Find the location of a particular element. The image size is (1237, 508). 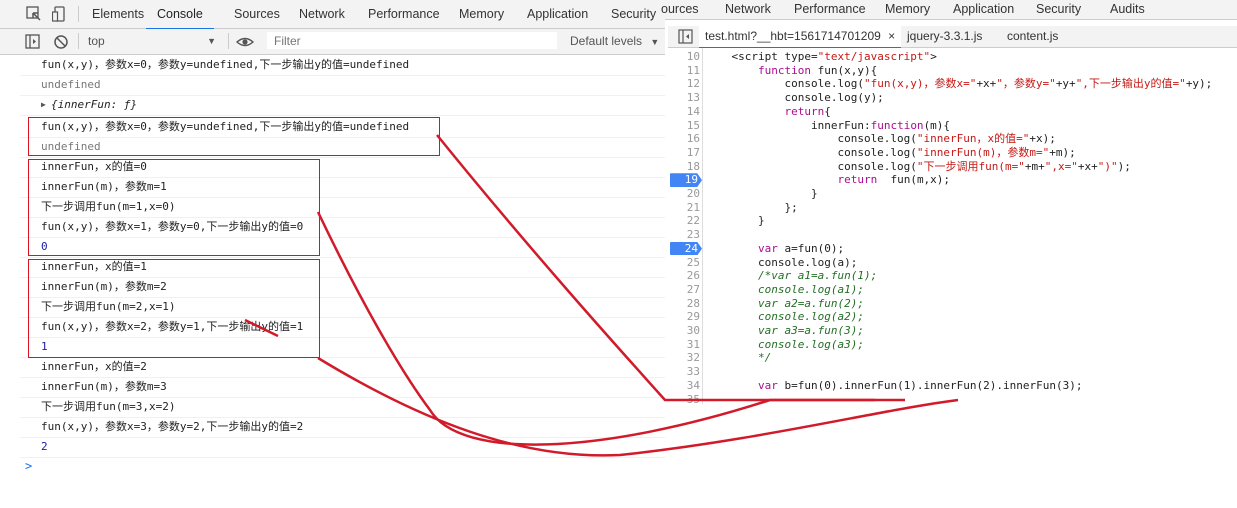

prompt-chevron-icon: > is located at coordinates (29, 466).